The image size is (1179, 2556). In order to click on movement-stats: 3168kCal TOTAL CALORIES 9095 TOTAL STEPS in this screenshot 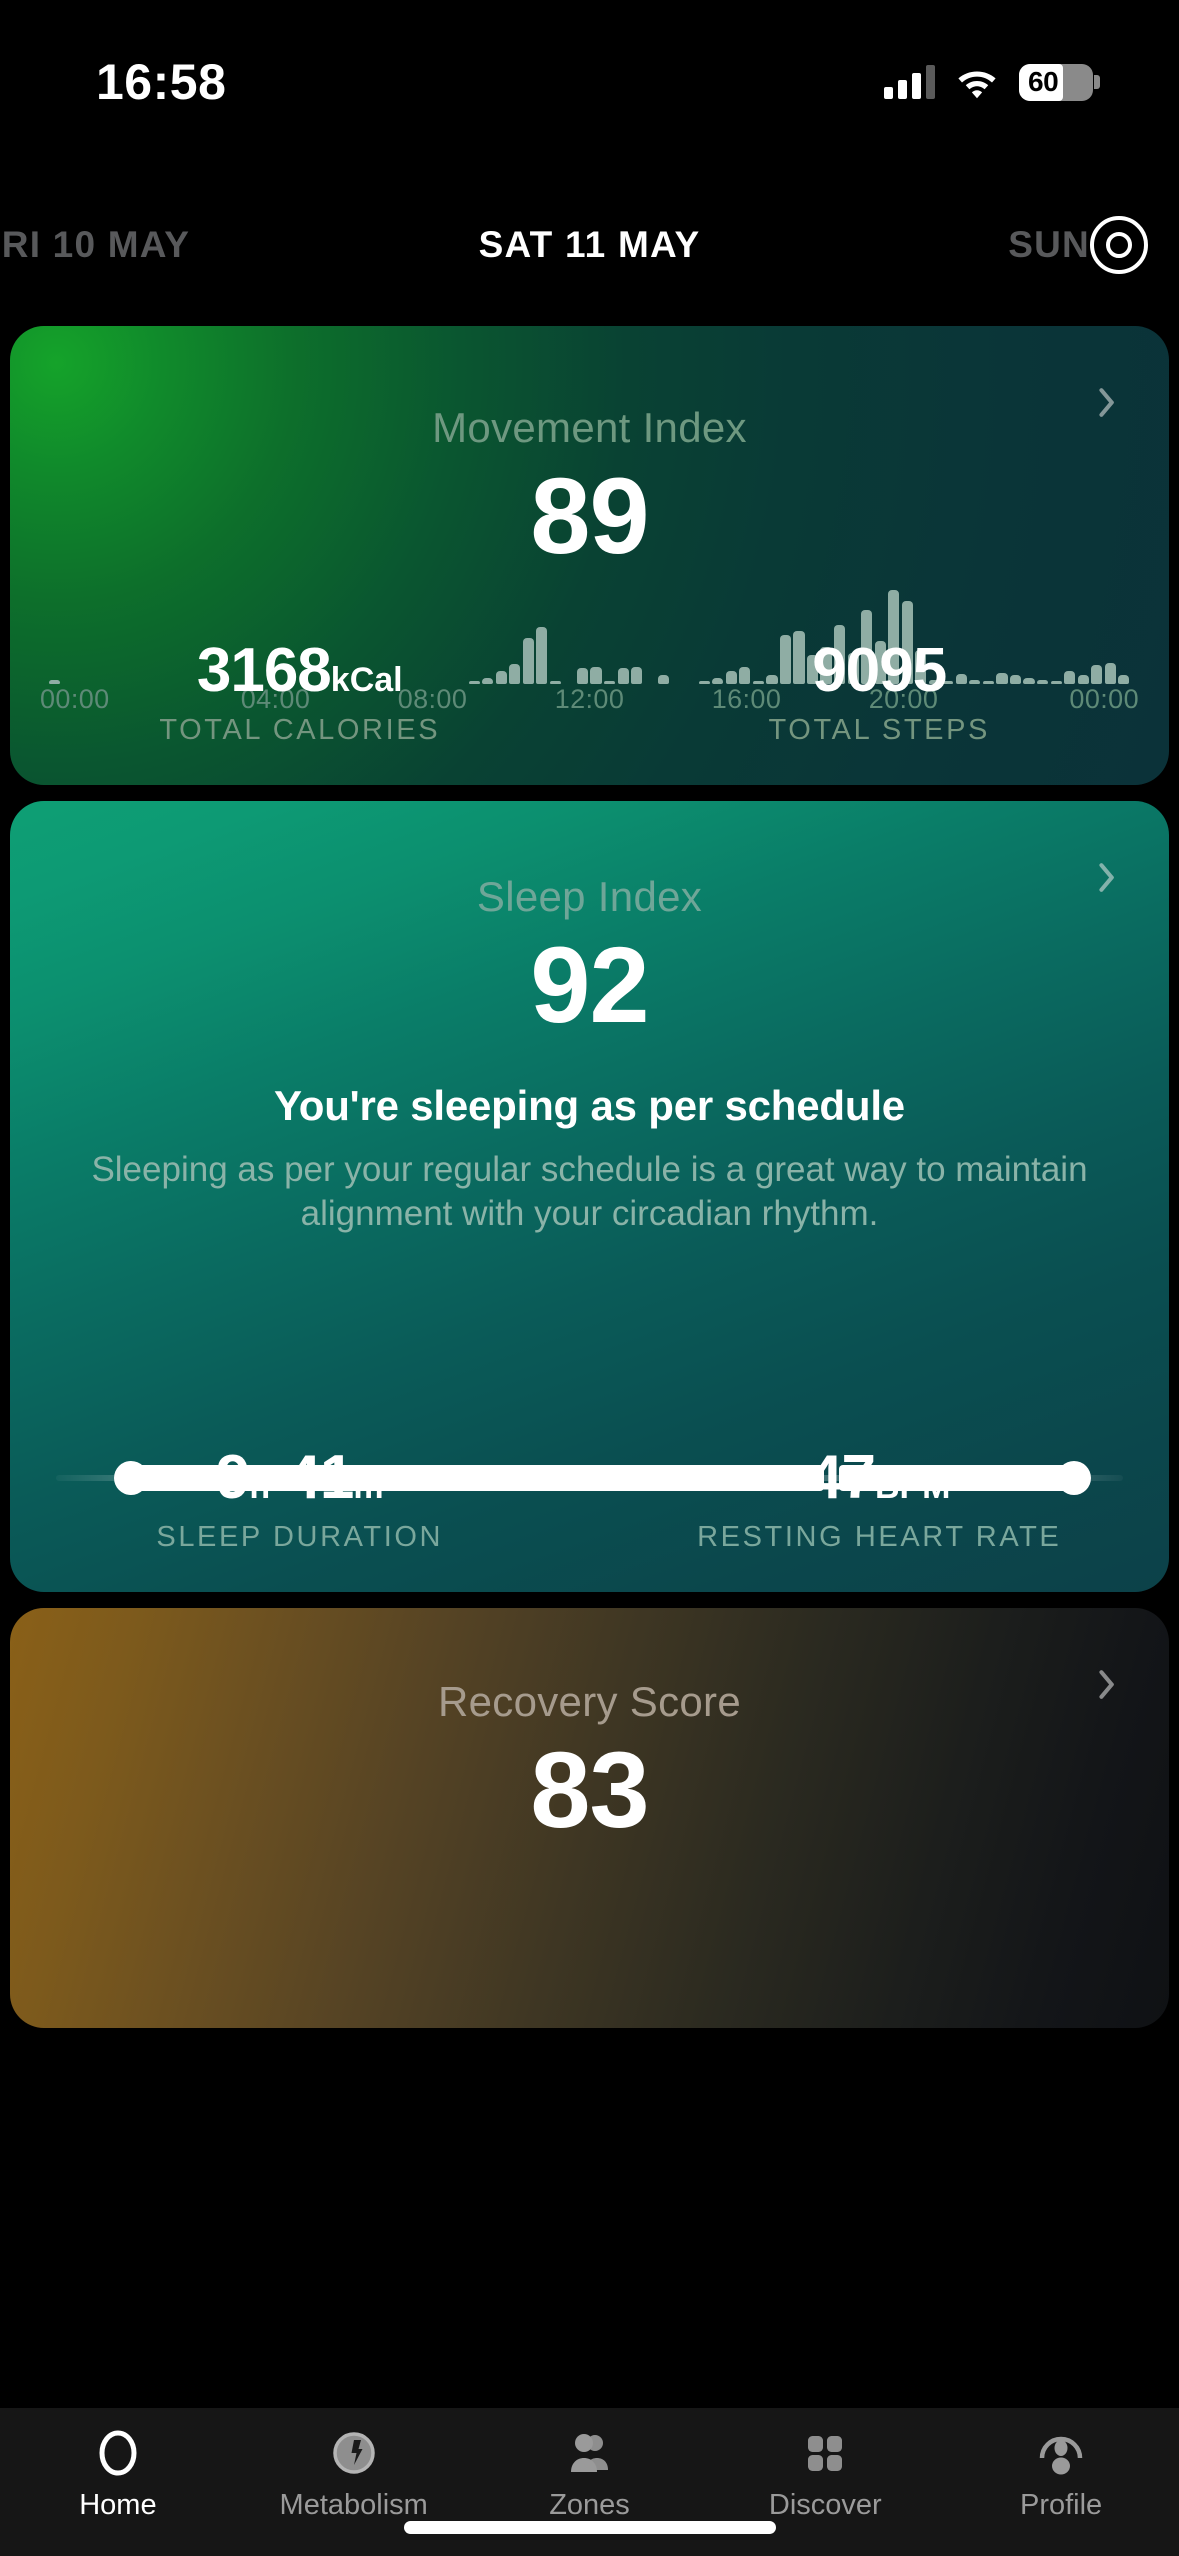, I will do `click(589, 693)`.